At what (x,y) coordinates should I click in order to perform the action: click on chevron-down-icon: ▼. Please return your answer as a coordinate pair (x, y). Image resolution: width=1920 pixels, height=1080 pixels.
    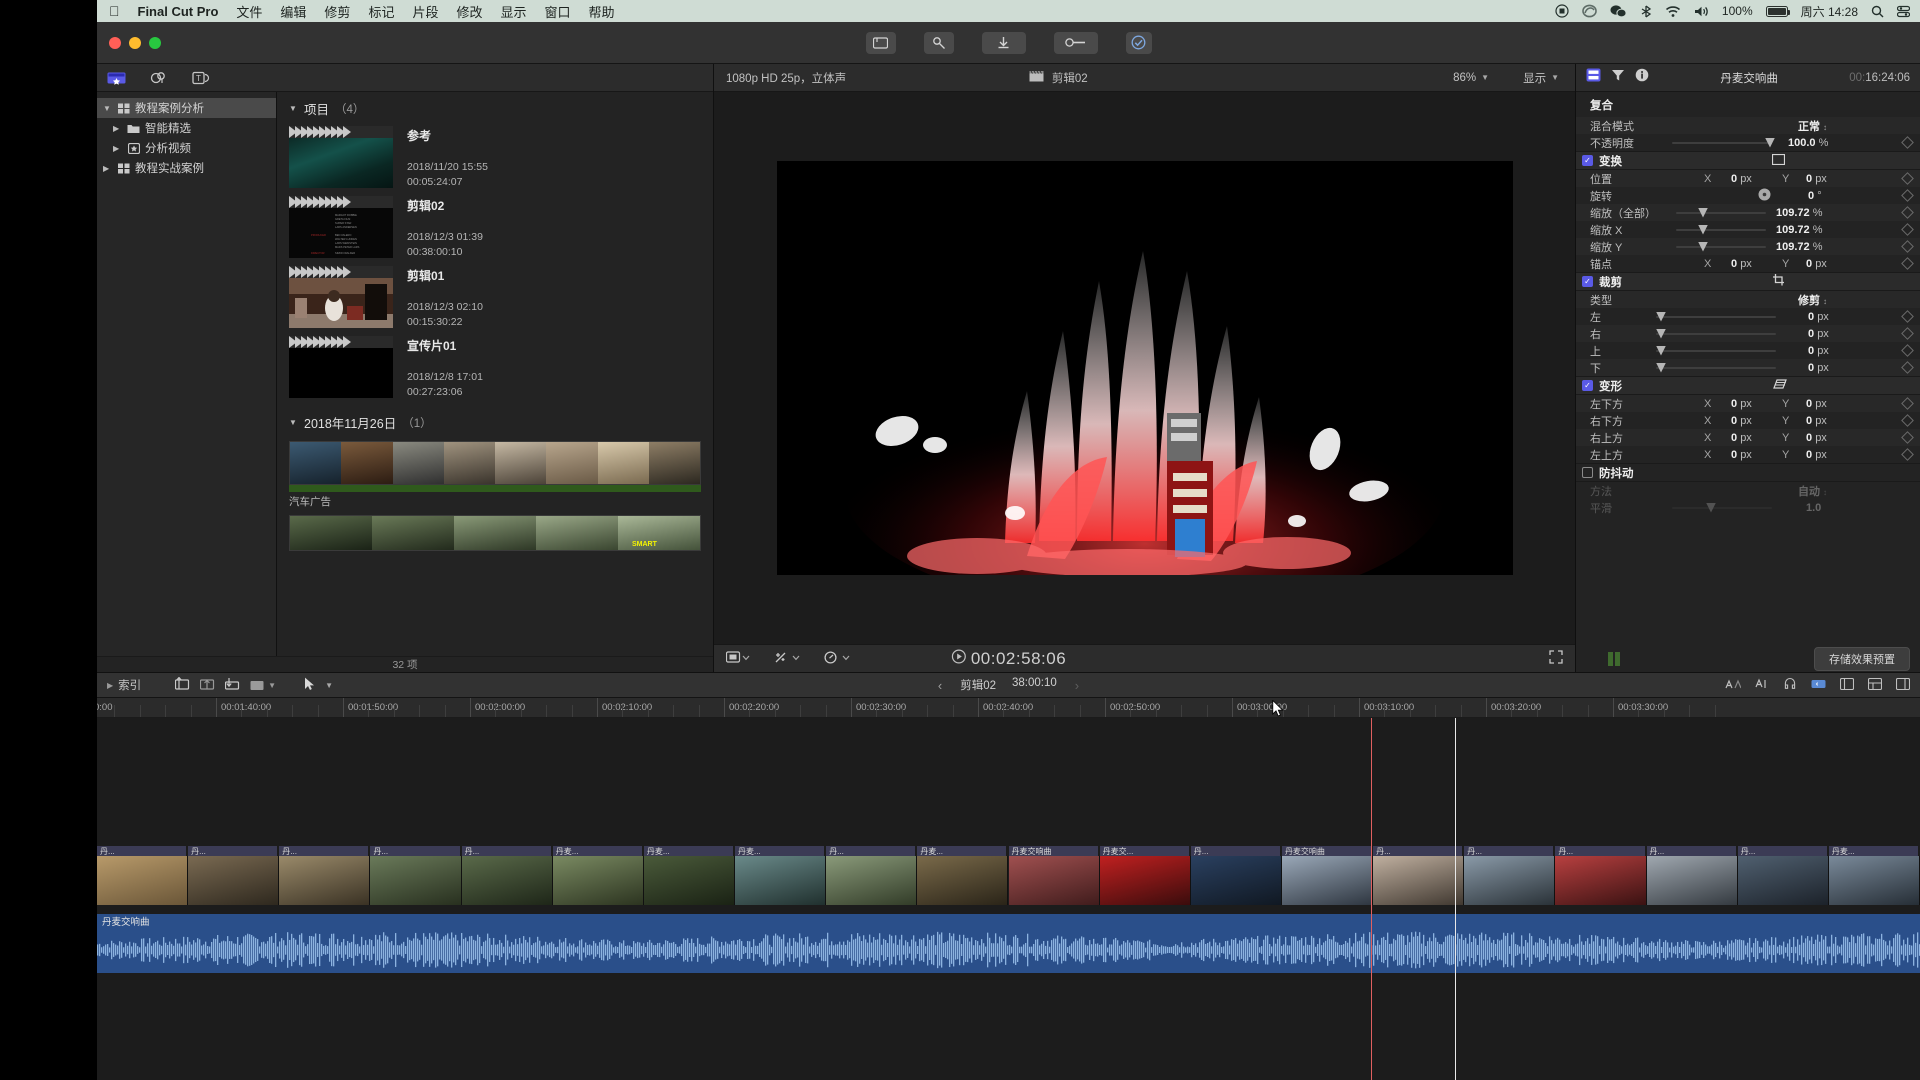
    Looking at the image, I should click on (329, 685).